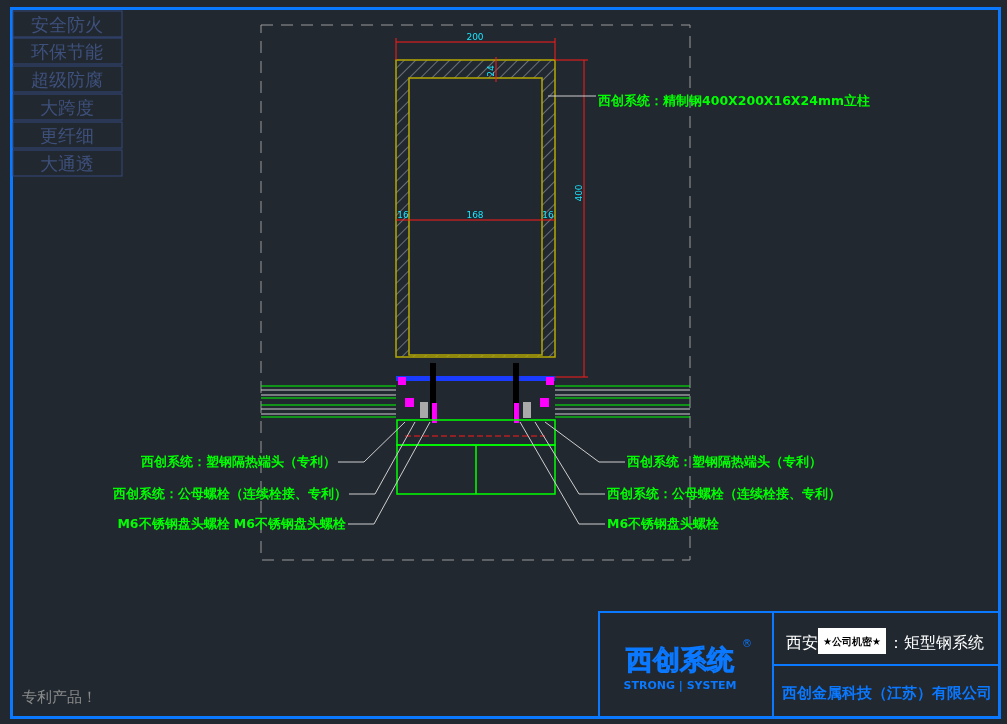  What do you see at coordinates (936, 642) in the screenshot?
I see `drawing-title: ：矩型钢系统` at bounding box center [936, 642].